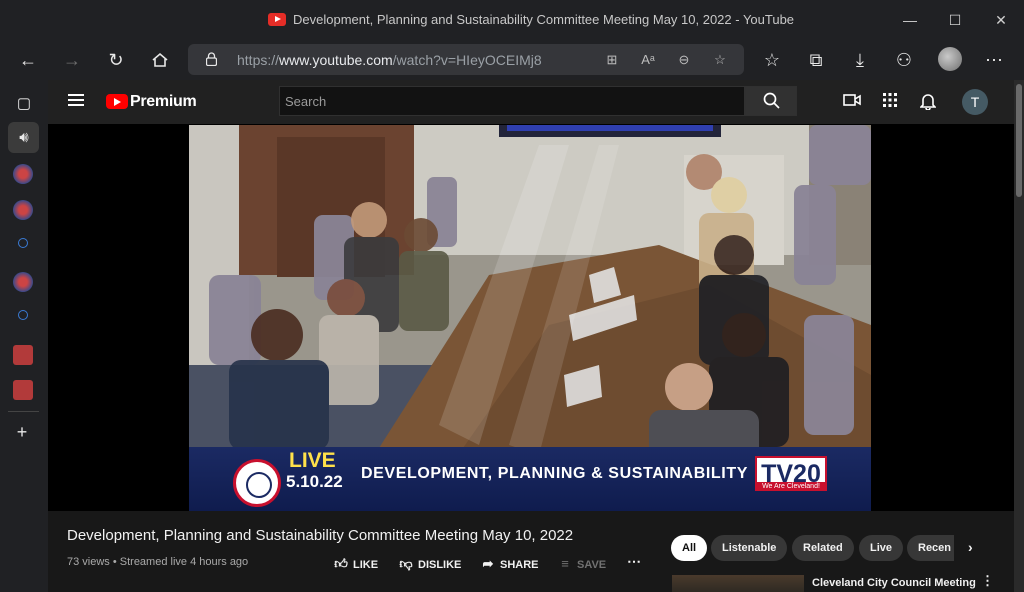  What do you see at coordinates (277, 19) in the screenshot?
I see `youtube-favicon` at bounding box center [277, 19].